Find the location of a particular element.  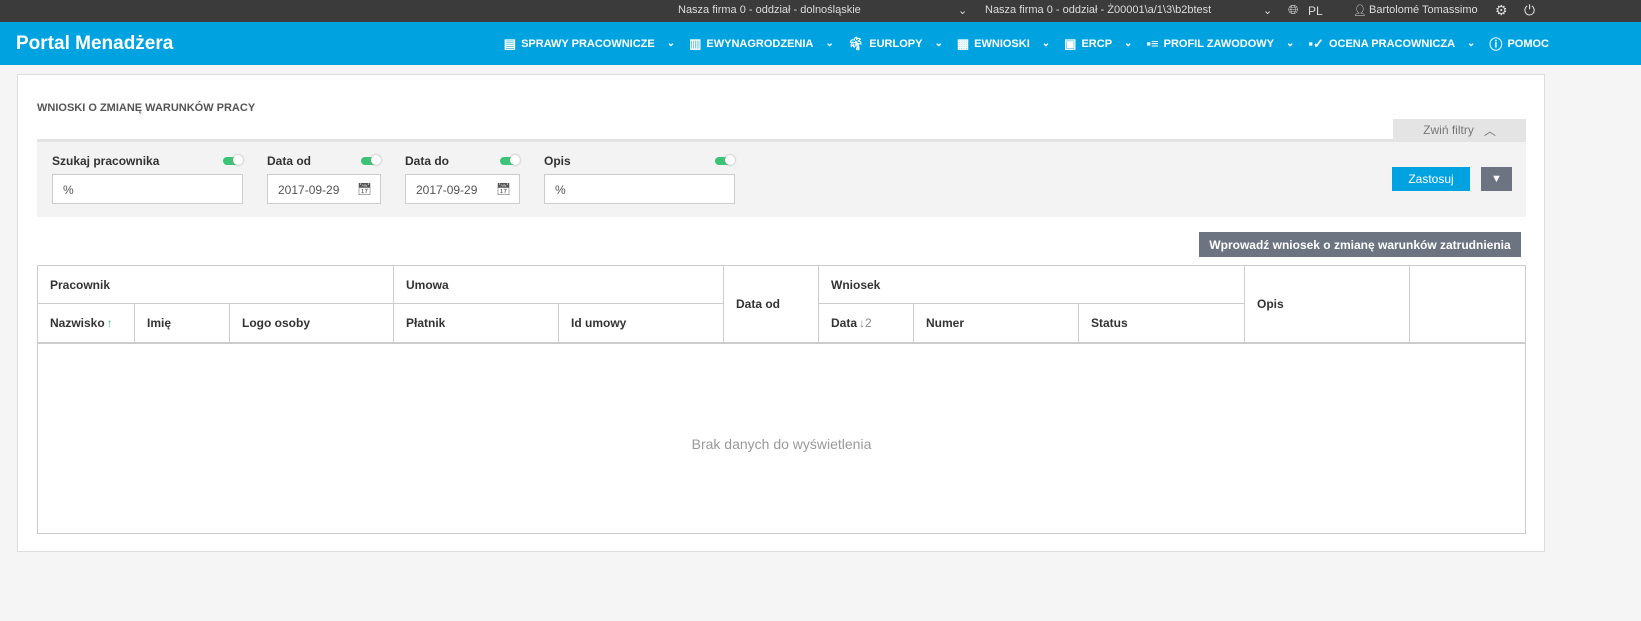

nav-label: OCENA PRACOWNICZA is located at coordinates (1392, 43).